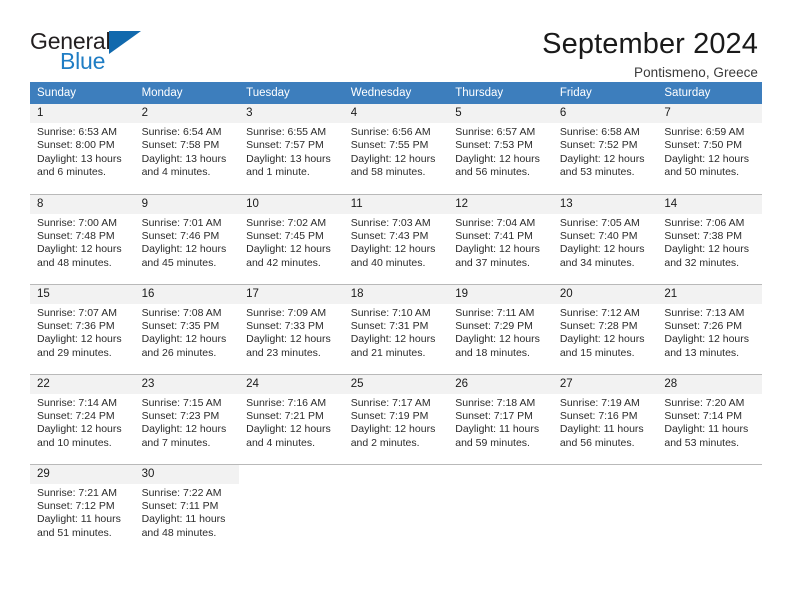 The image size is (792, 612). Describe the element at coordinates (495, 312) in the screenshot. I see `sunrise-text: Sunrise: 7:11 AM` at that location.